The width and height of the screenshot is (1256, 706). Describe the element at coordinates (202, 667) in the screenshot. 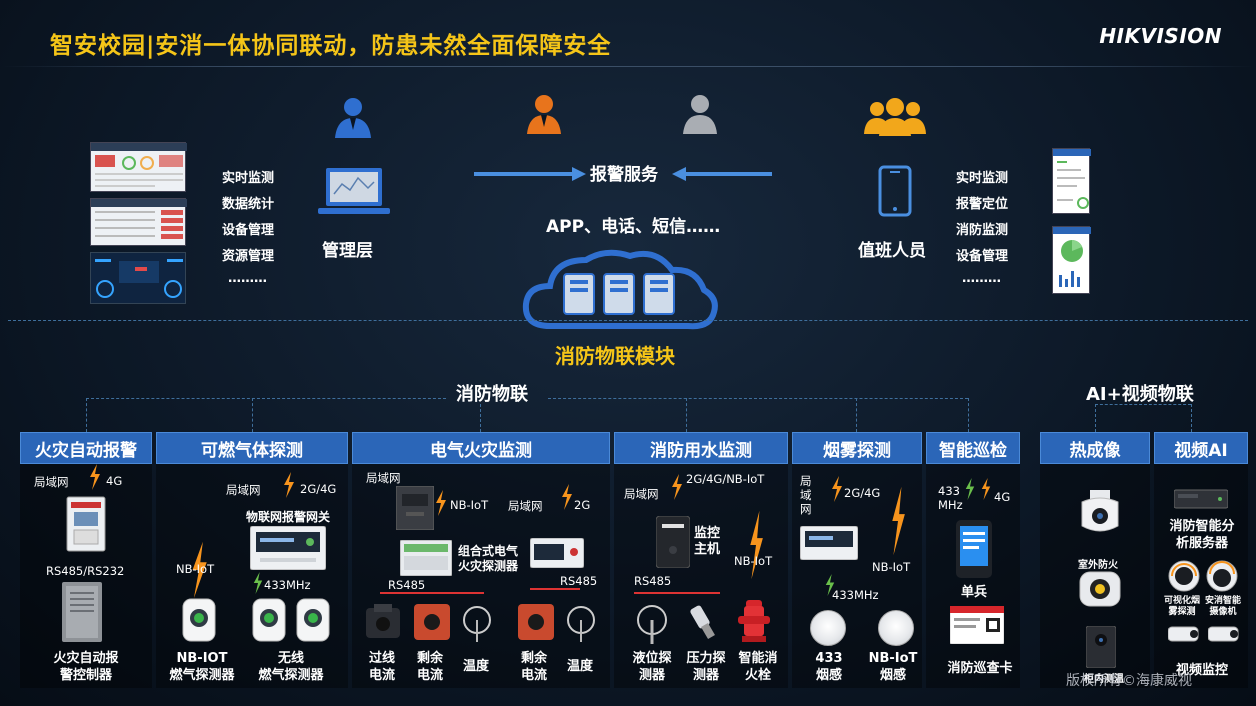

I see `caption-nbiot-gas: NB-IOT 燃气探测器` at that location.